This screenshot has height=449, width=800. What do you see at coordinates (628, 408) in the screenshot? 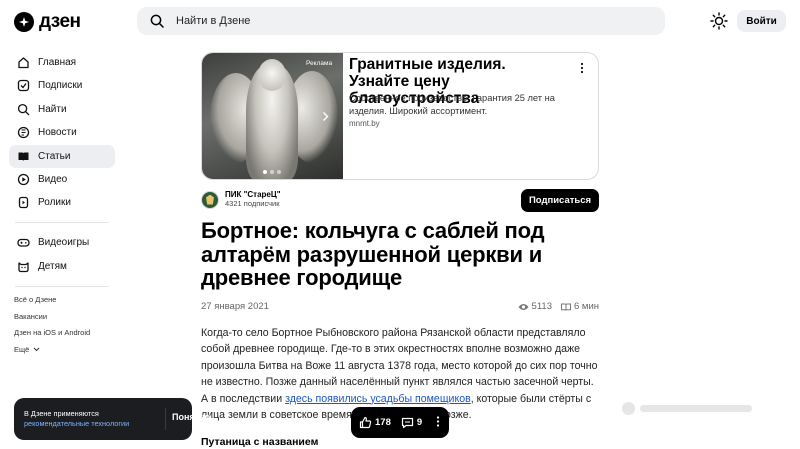
I see `placeholder-circle` at bounding box center [628, 408].